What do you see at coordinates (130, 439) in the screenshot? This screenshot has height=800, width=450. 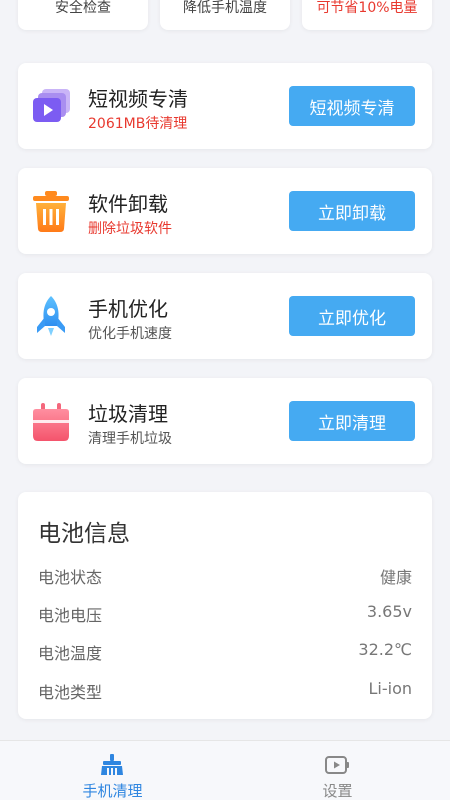 I see `card-subtitle: 清理手机垃圾` at bounding box center [130, 439].